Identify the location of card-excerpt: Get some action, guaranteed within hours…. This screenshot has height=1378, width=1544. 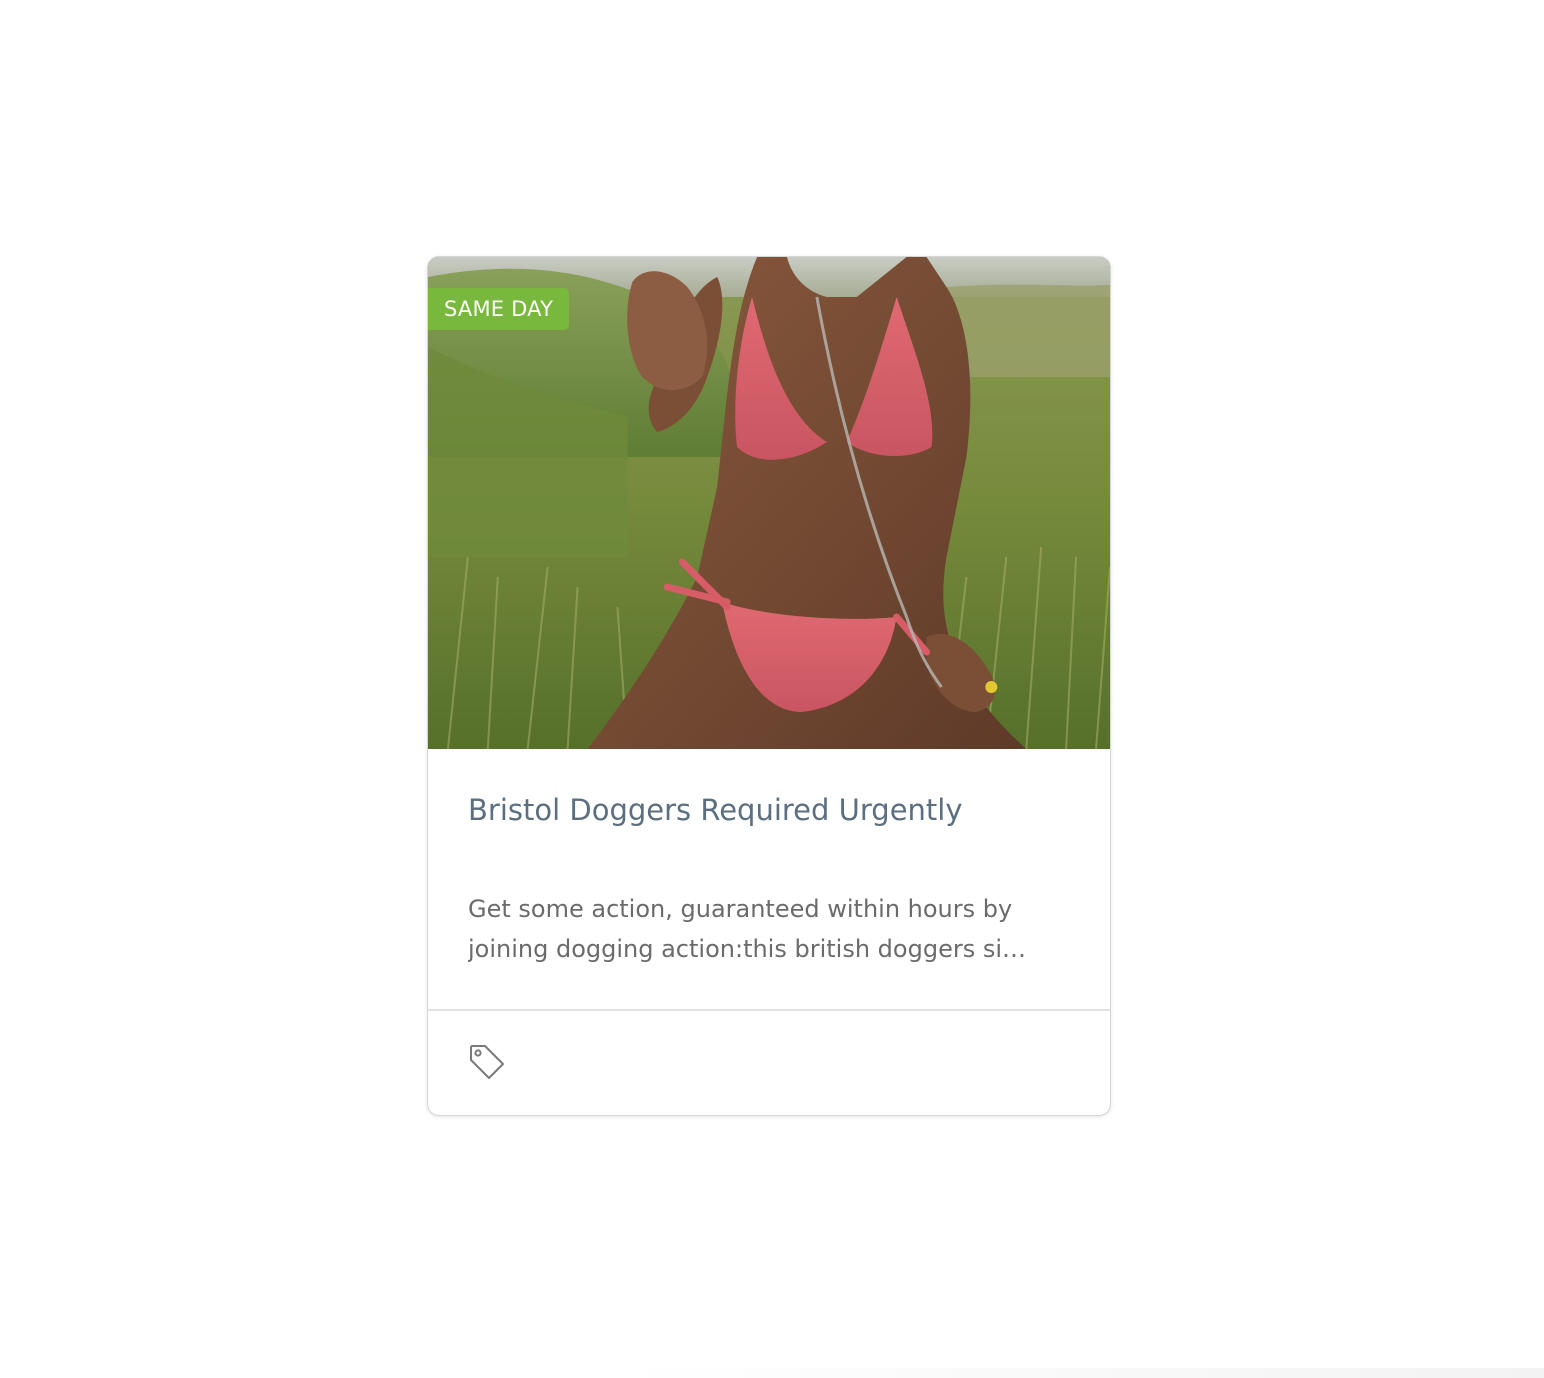
(770, 929).